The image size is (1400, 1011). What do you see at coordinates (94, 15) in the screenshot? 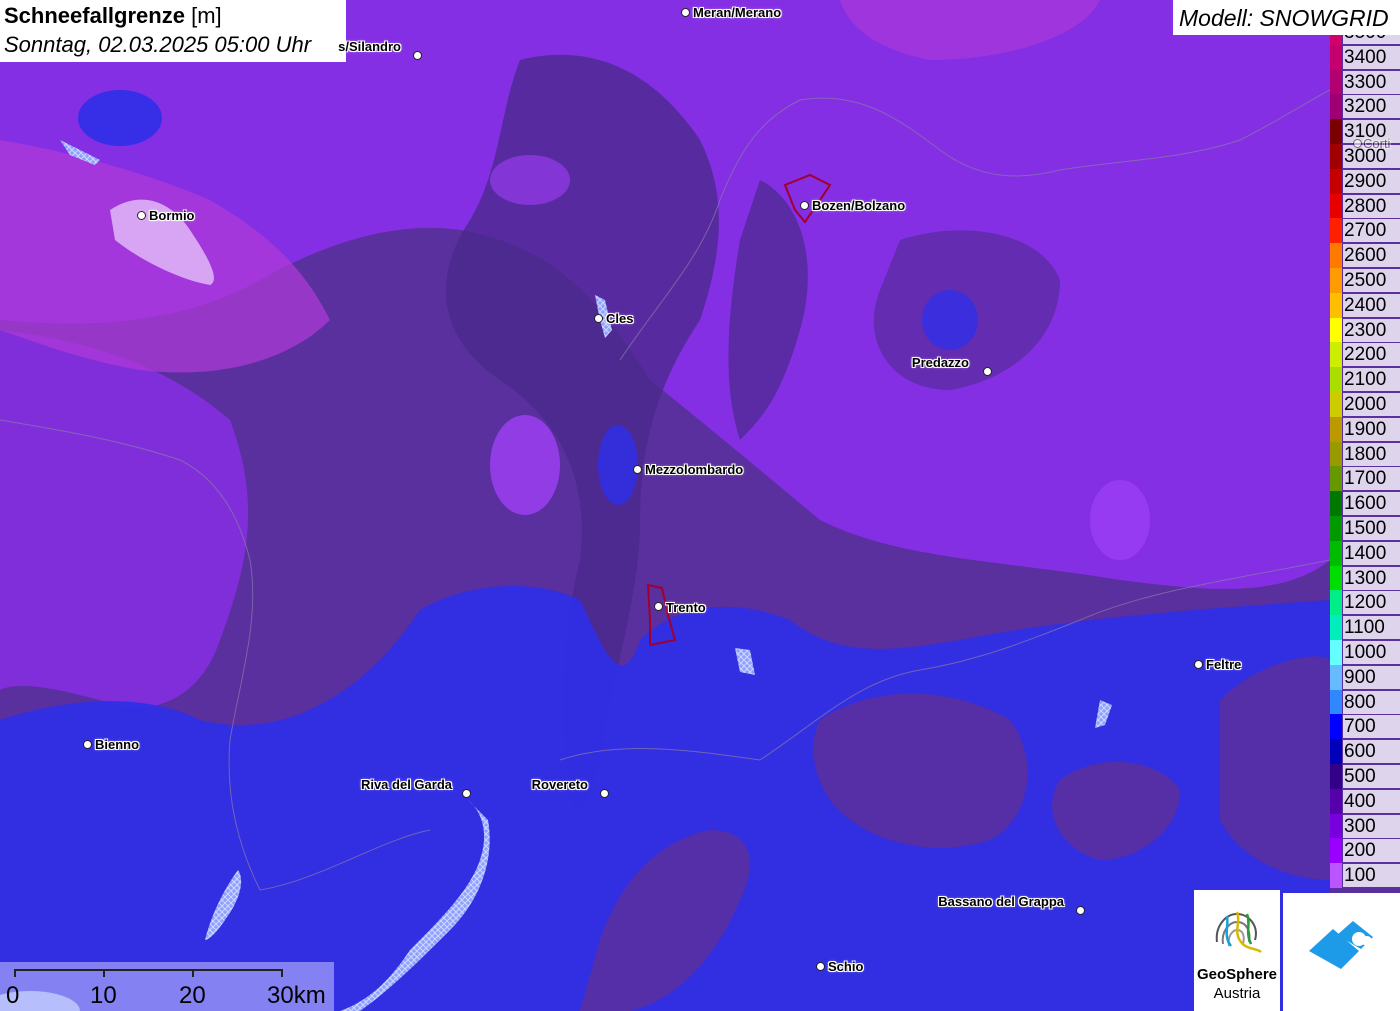
I see `title-bold: Schneefallgrenze` at bounding box center [94, 15].